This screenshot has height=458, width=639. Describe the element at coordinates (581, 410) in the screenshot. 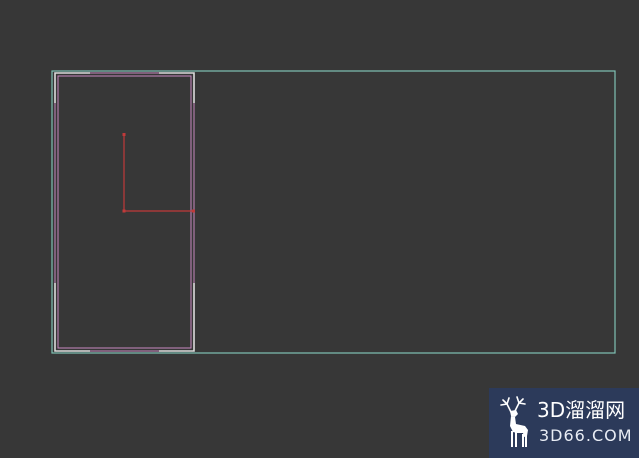

I see `watermark-brand-text: 3D溜溜网` at that location.